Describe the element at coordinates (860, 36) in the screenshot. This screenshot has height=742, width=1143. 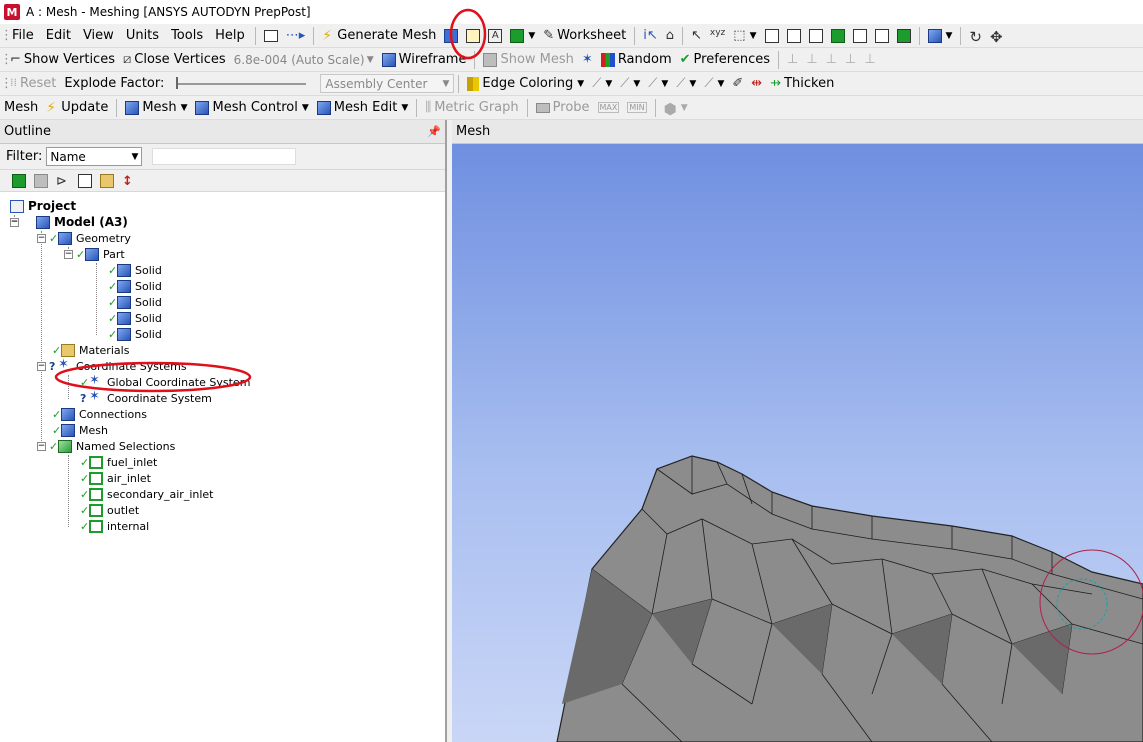
I see `select-node-button` at that location.